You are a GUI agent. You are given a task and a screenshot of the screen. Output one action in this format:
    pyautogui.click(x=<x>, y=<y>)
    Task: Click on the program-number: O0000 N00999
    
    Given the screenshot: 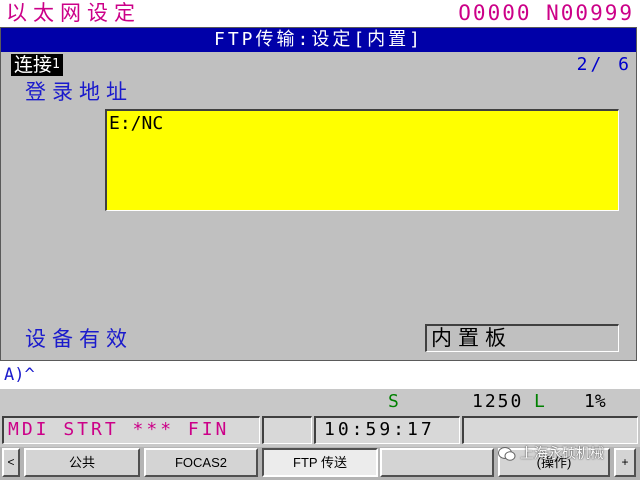 What is the action you would take?
    pyautogui.click(x=546, y=13)
    